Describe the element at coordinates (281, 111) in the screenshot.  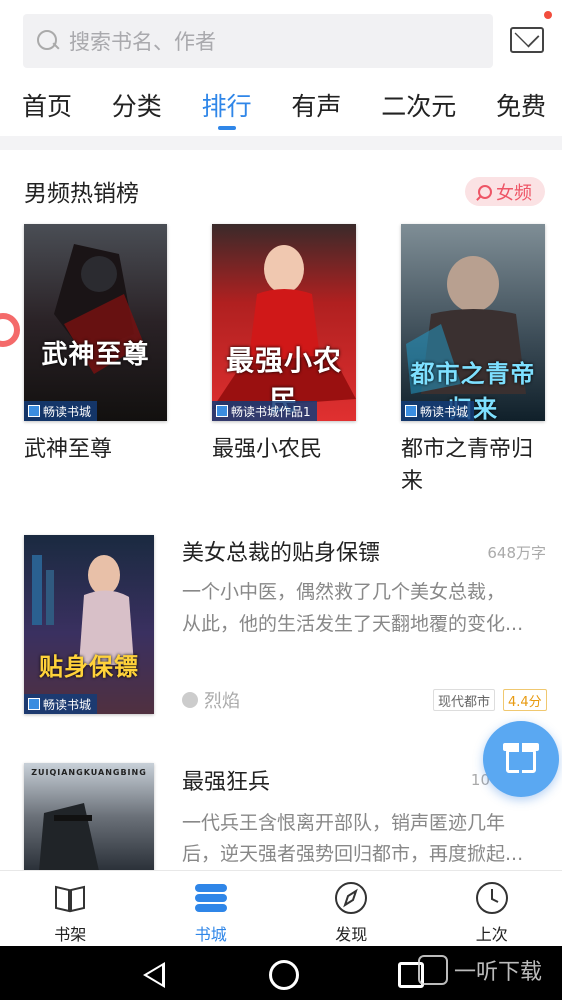
I see `top-tabs: 首页 分类 排行 有声 二次元 免费` at that location.